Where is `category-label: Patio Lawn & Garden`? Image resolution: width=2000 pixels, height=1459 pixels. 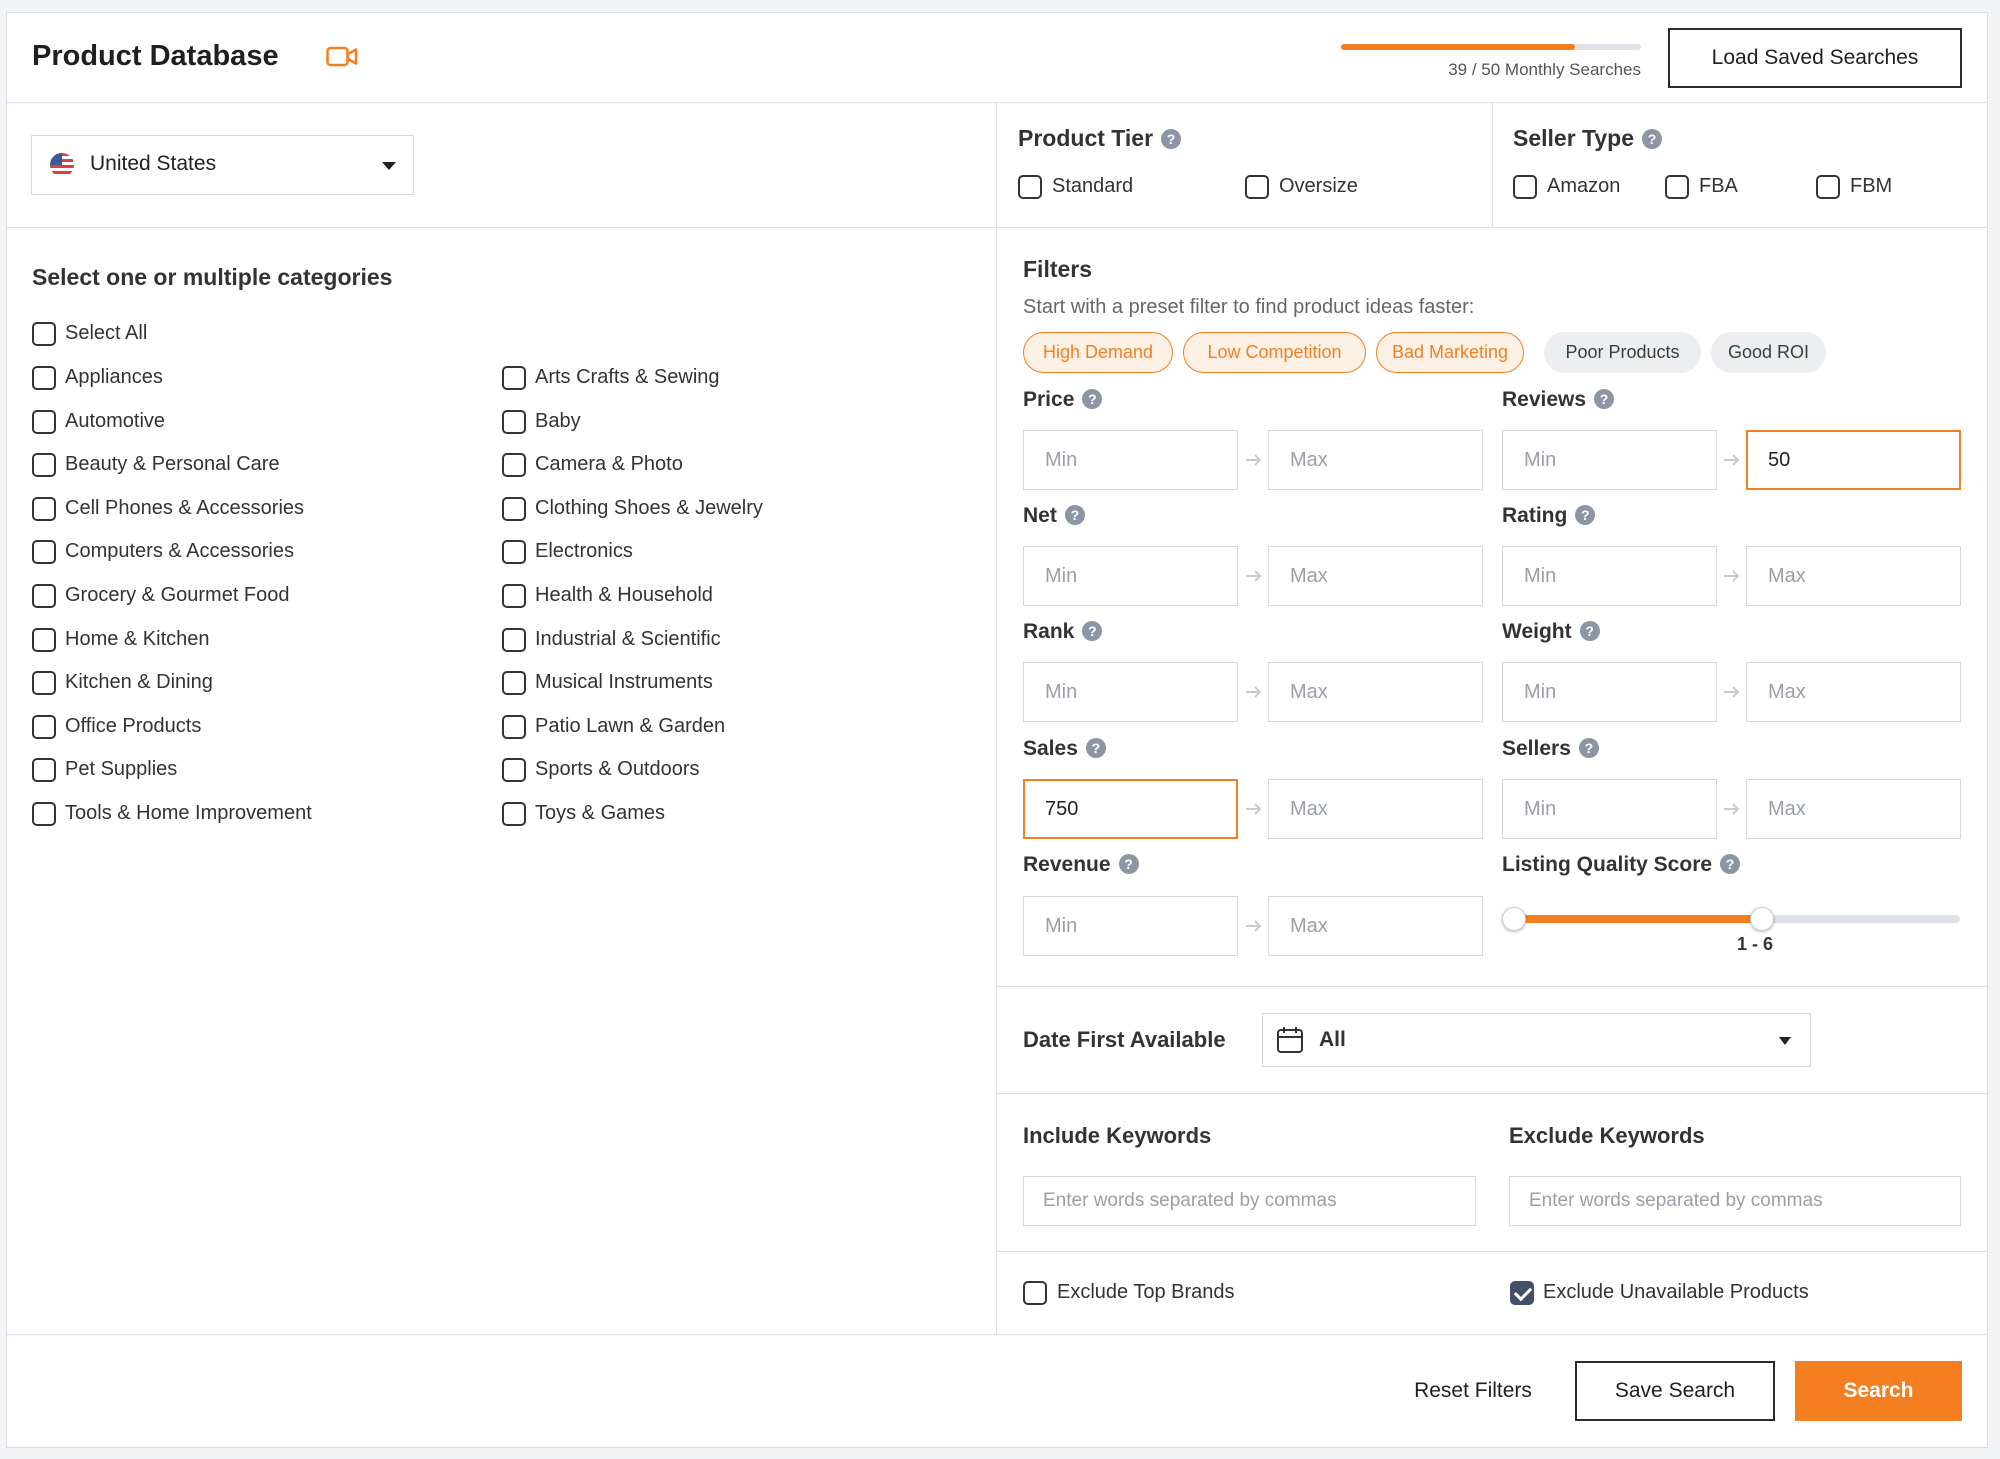 category-label: Patio Lawn & Garden is located at coordinates (630, 725).